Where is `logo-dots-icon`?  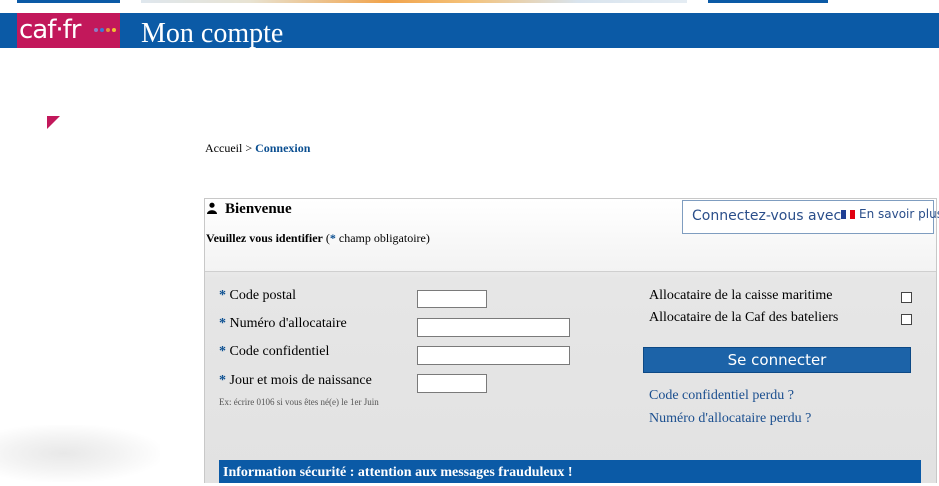 logo-dots-icon is located at coordinates (105, 30).